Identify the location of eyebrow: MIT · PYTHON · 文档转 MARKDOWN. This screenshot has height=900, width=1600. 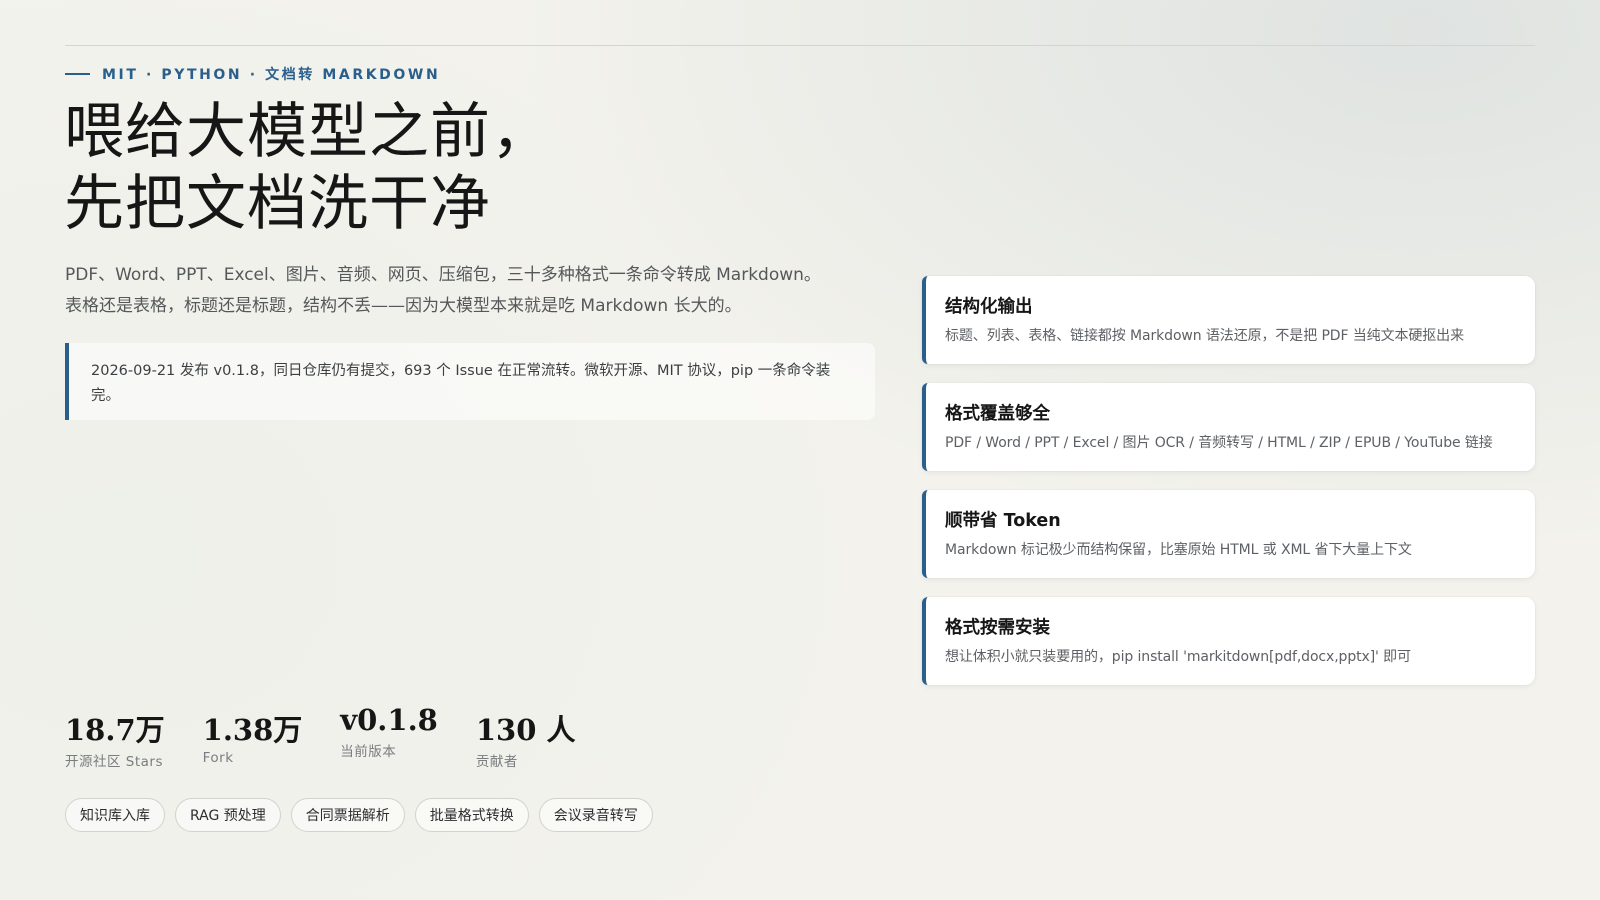
(252, 74).